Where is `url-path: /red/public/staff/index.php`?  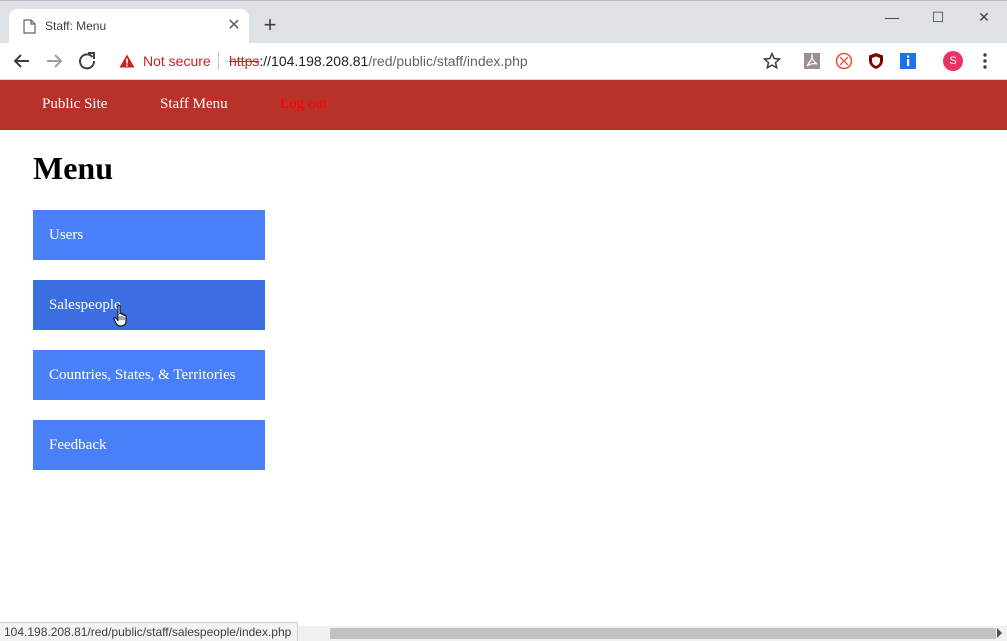
url-path: /red/public/staff/index.php is located at coordinates (448, 61).